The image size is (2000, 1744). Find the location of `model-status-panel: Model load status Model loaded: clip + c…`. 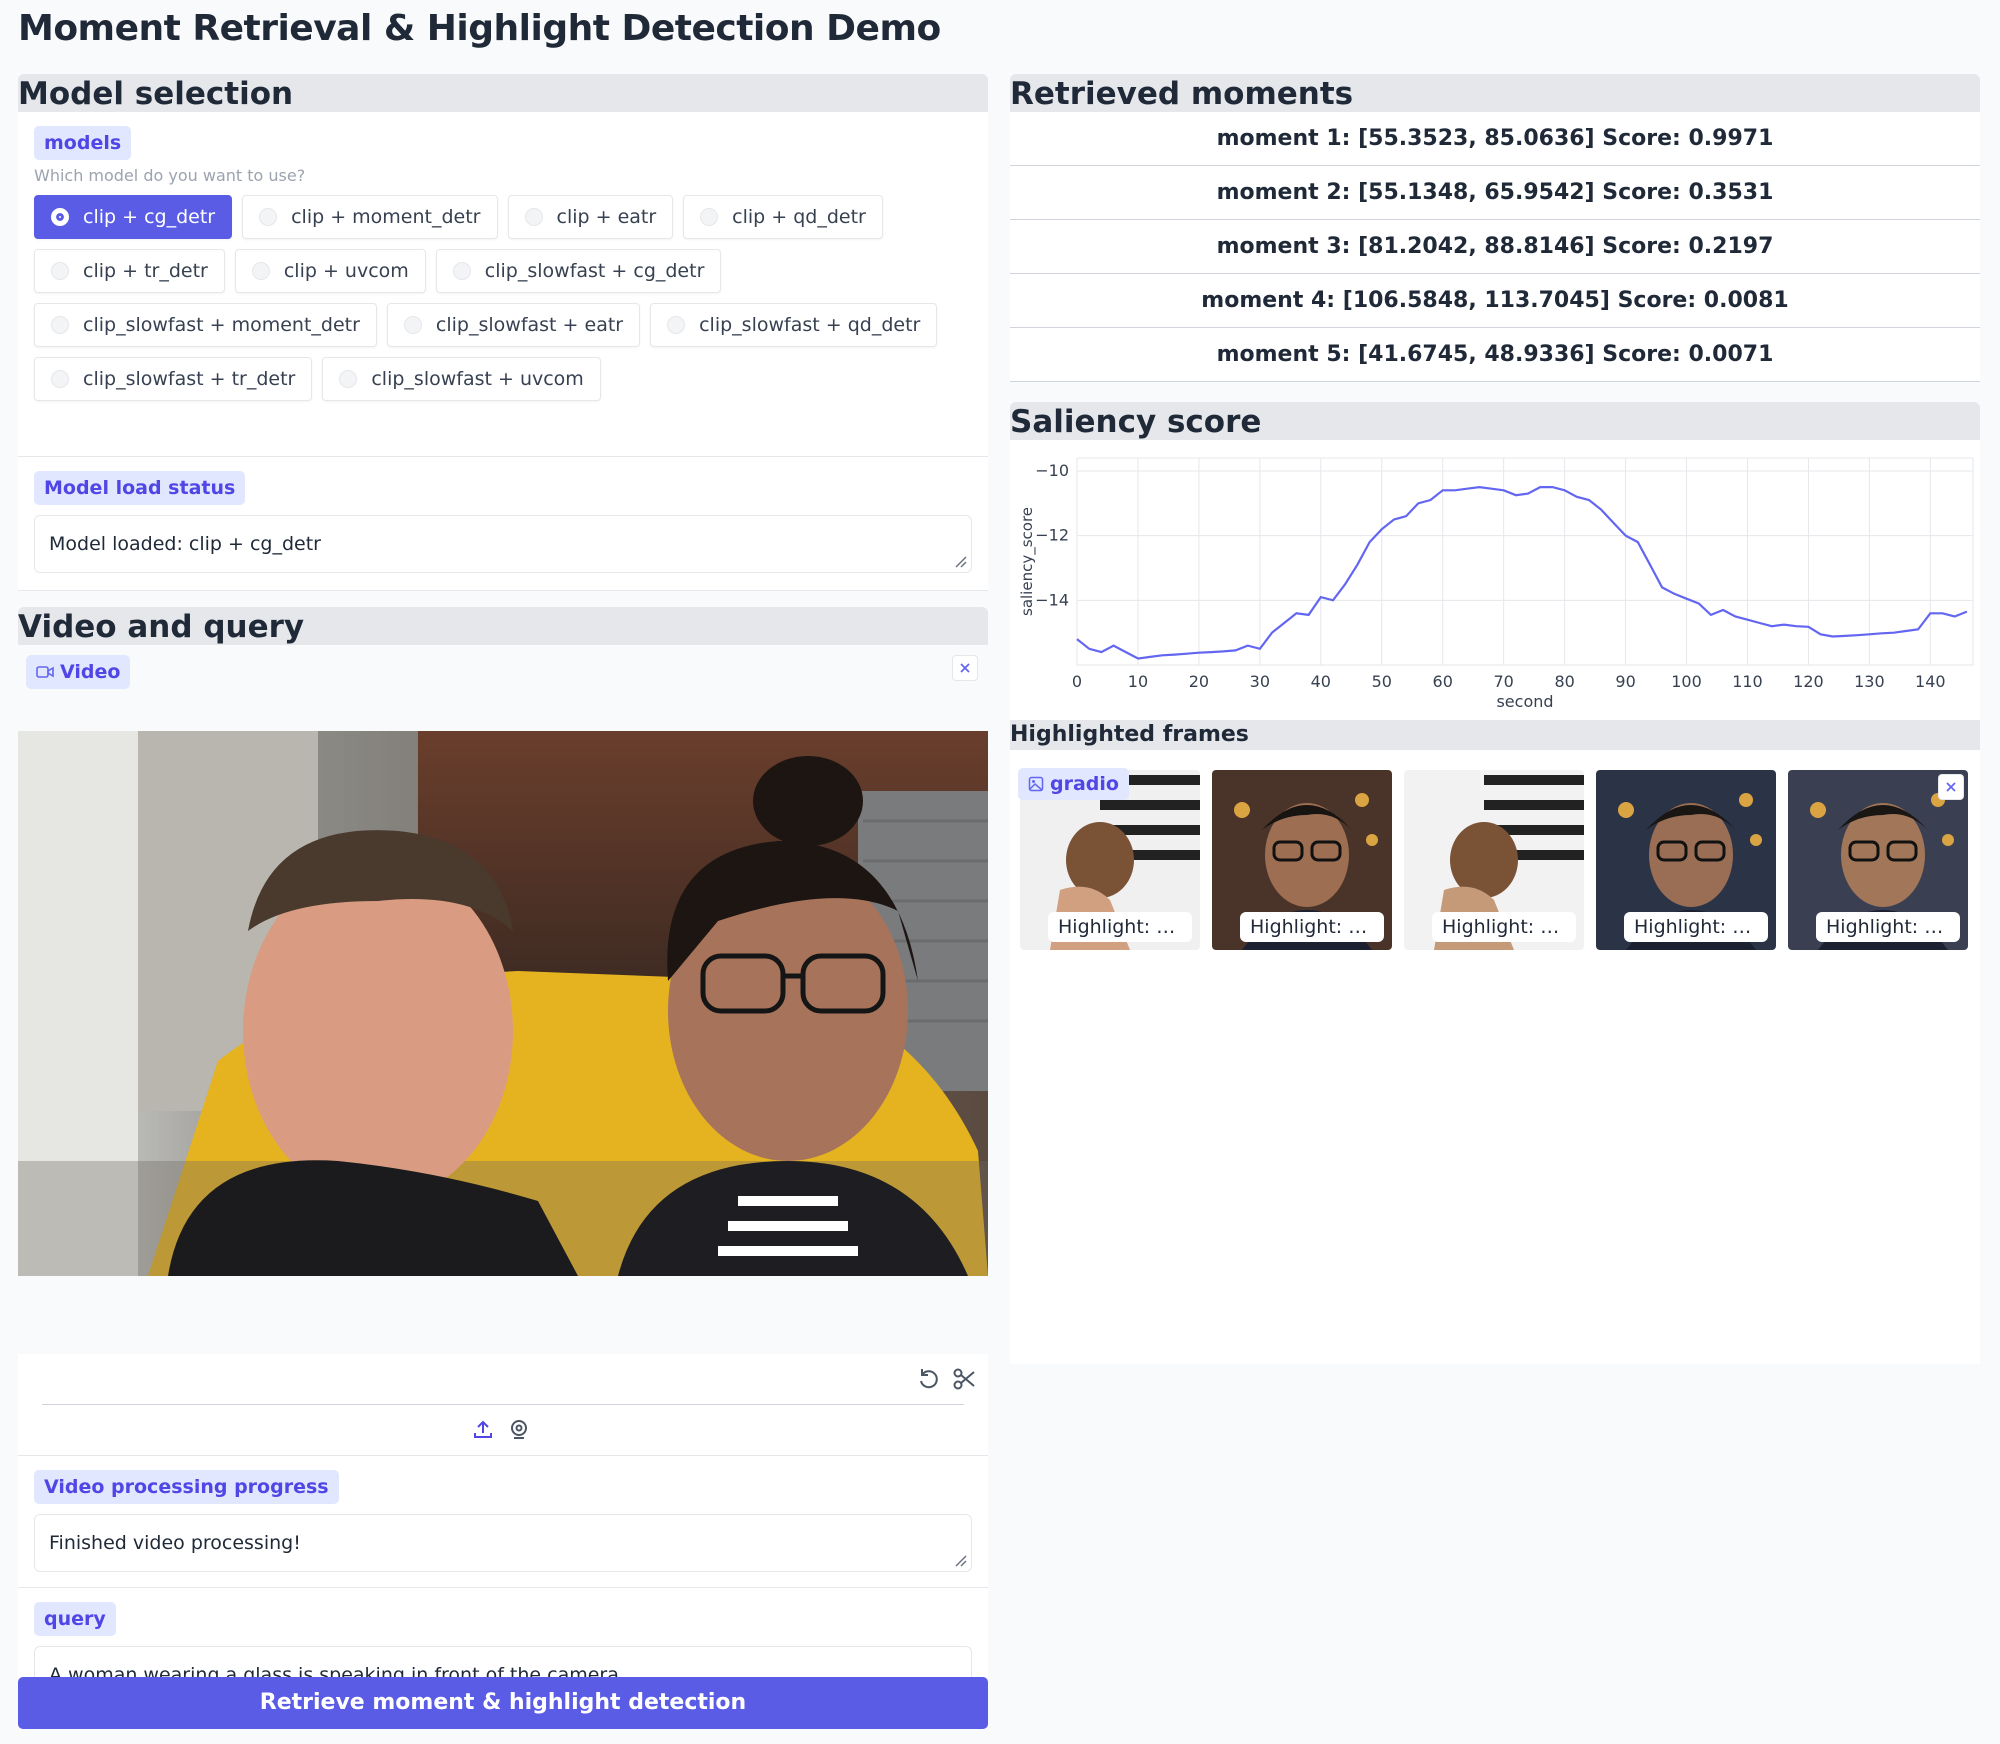

model-status-panel: Model load status Model loaded: clip + c… is located at coordinates (503, 524).